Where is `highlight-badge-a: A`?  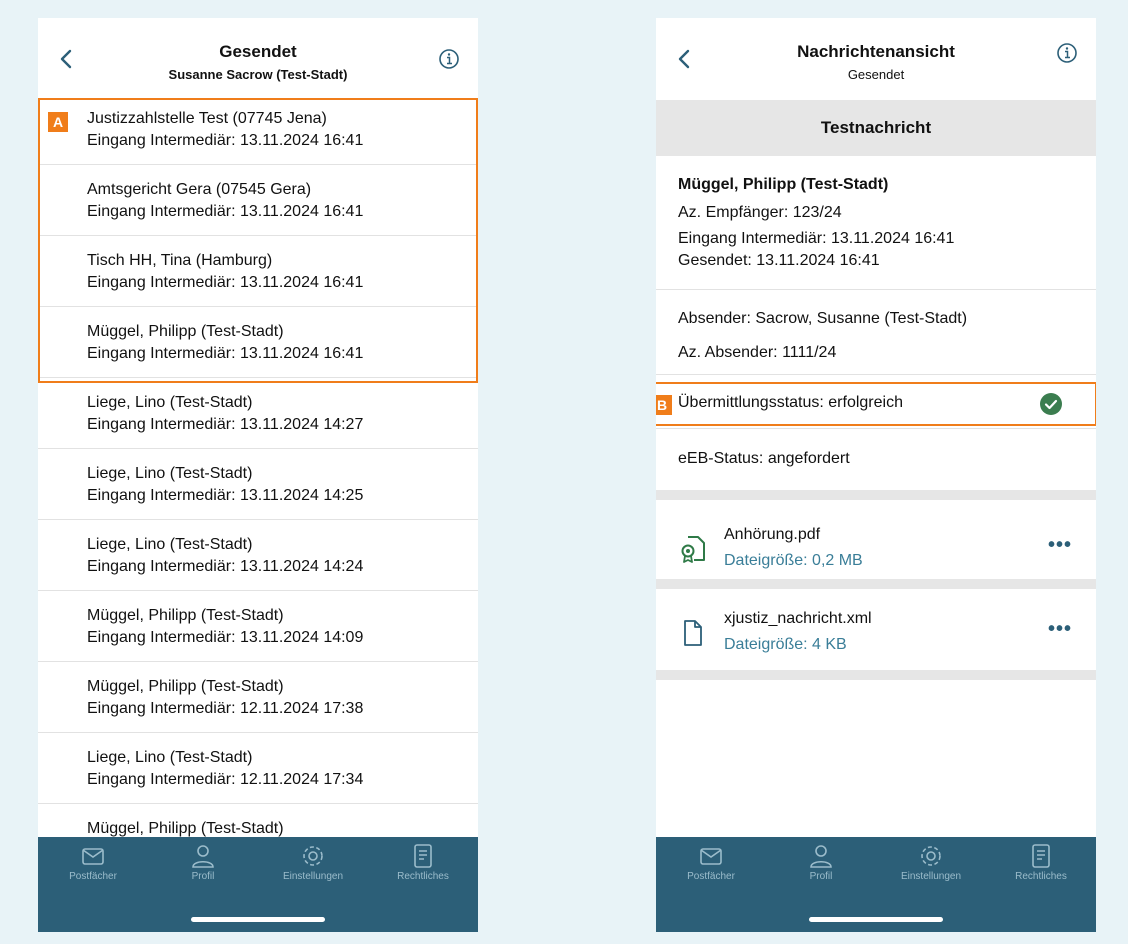
highlight-badge-a: A is located at coordinates (58, 122).